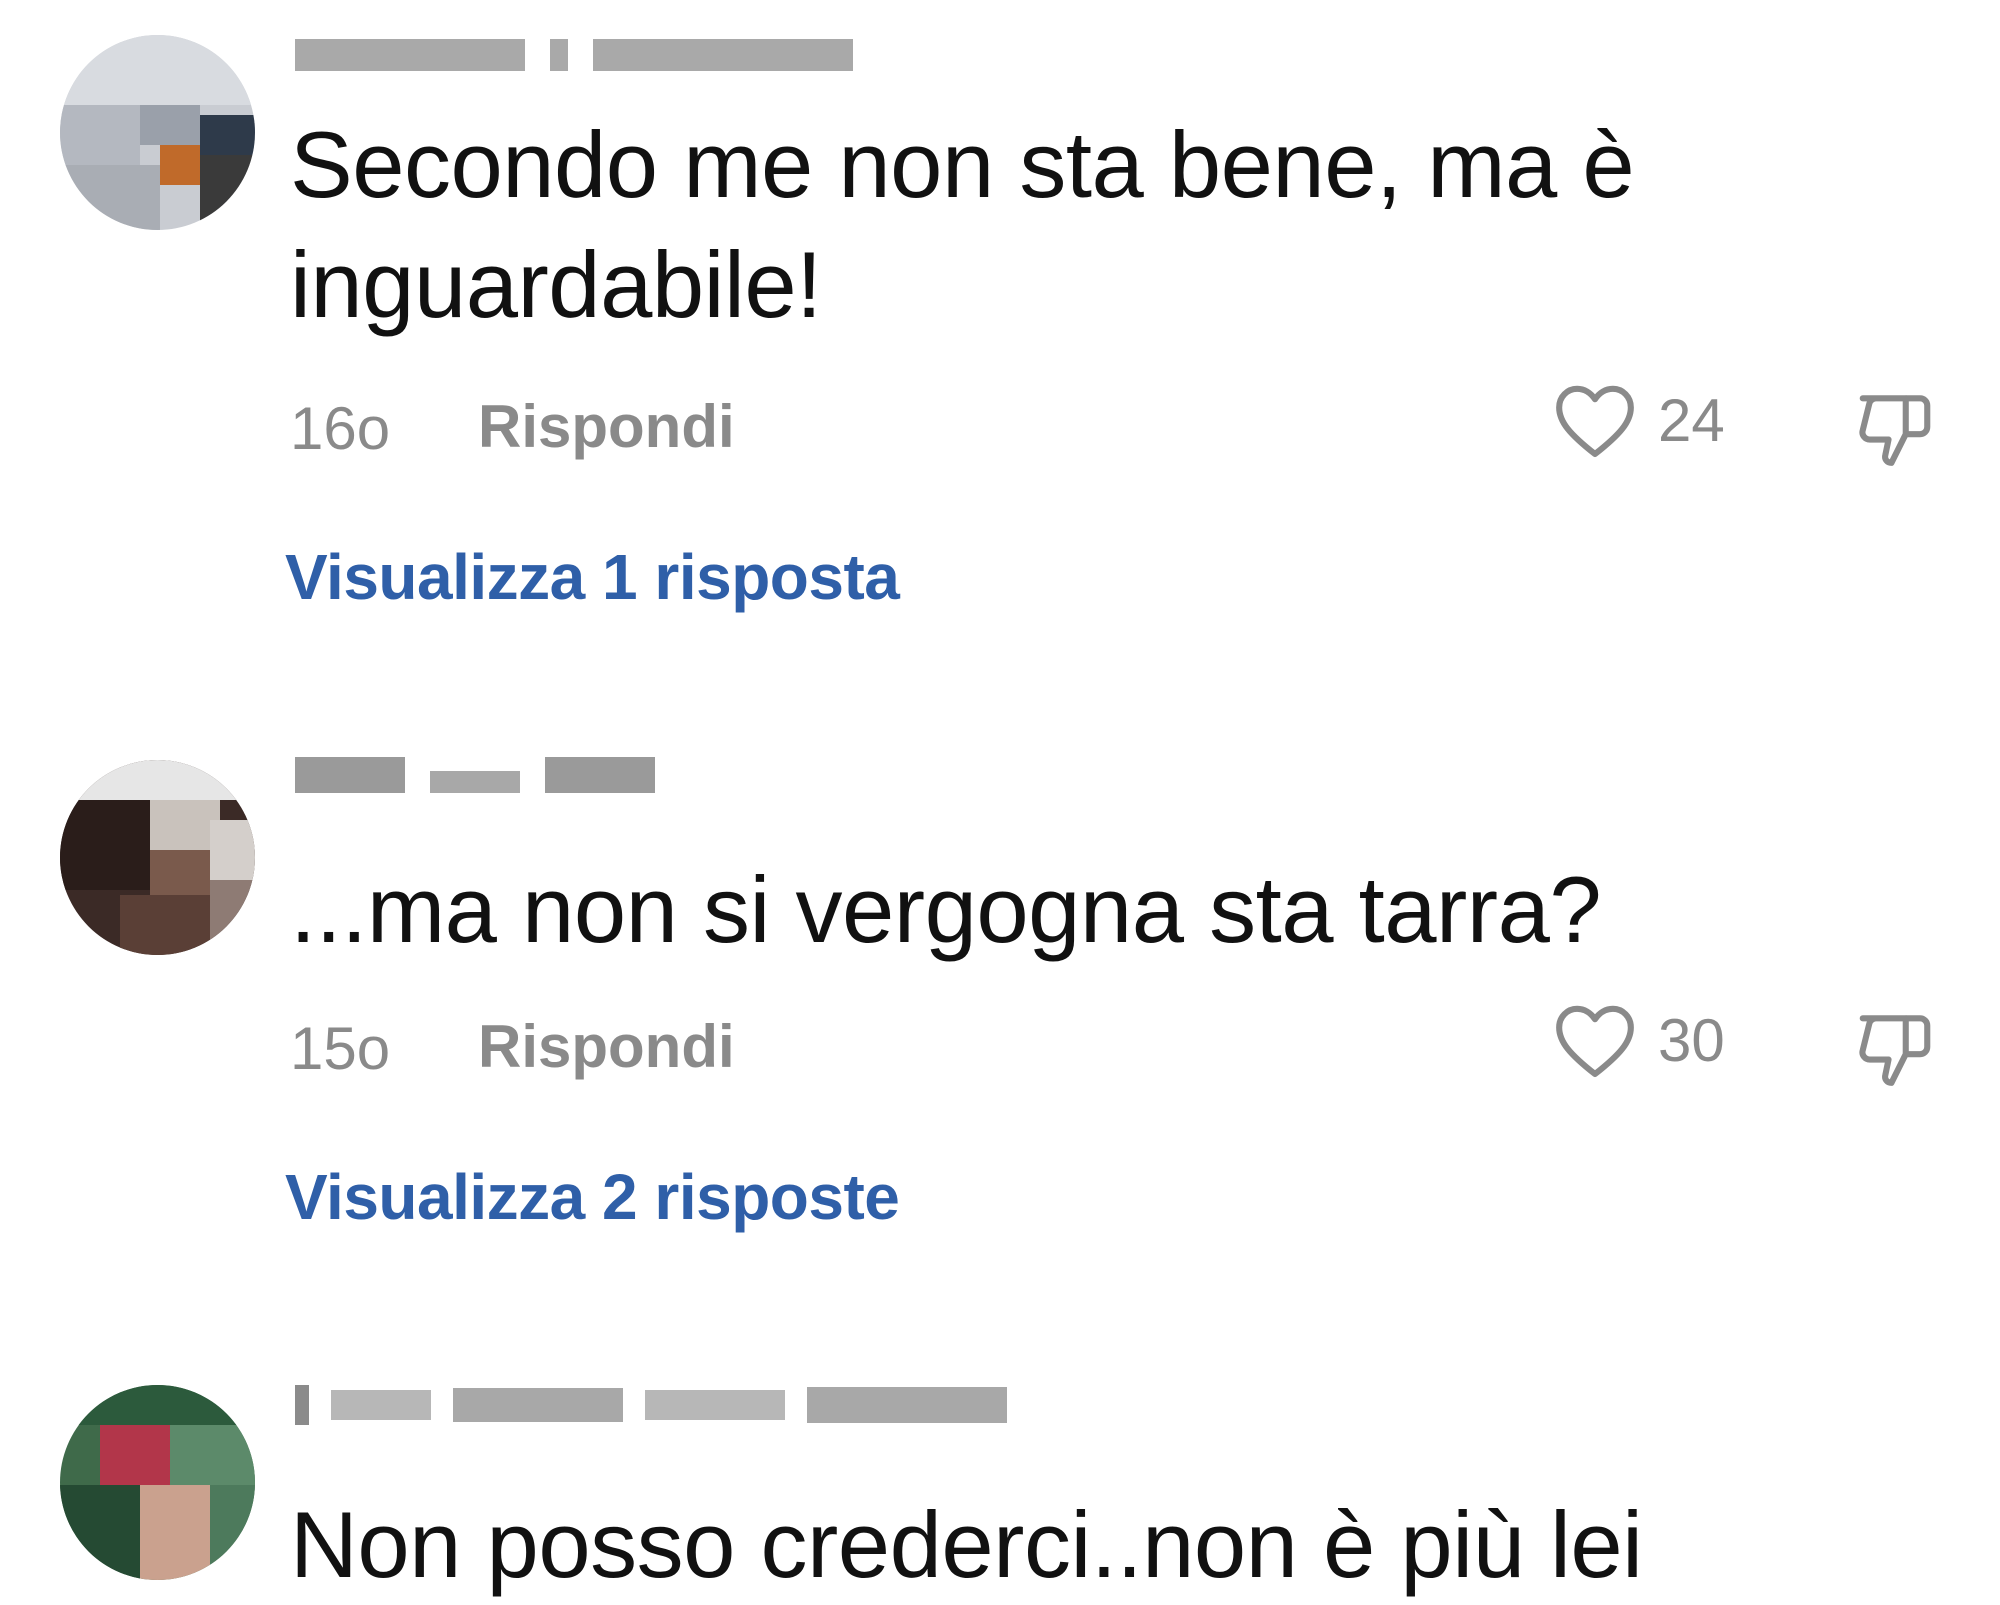 The height and width of the screenshot is (1605, 2000). I want to click on comment-text: Non posso crederci..non è più lei, so click(966, 1544).